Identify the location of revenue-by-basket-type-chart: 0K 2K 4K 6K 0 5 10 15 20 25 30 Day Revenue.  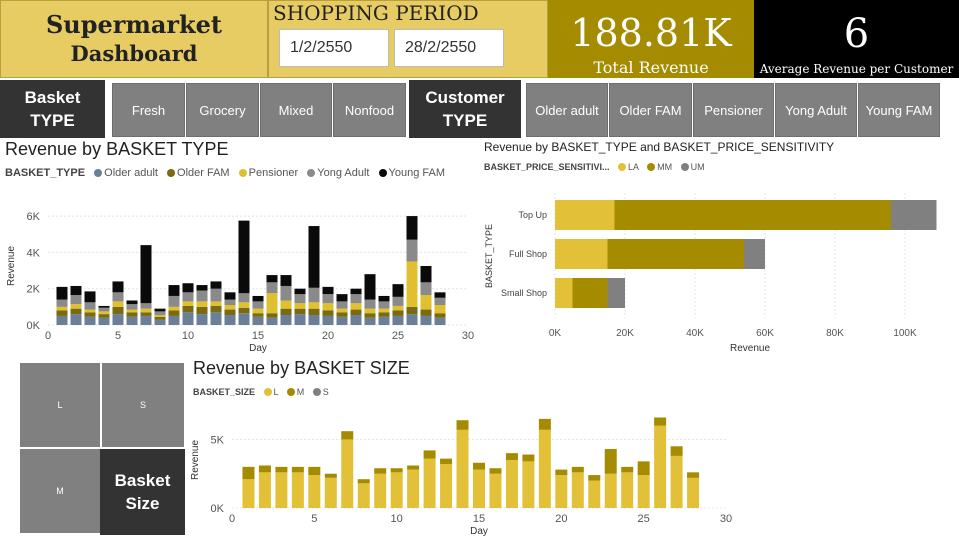
(240, 275).